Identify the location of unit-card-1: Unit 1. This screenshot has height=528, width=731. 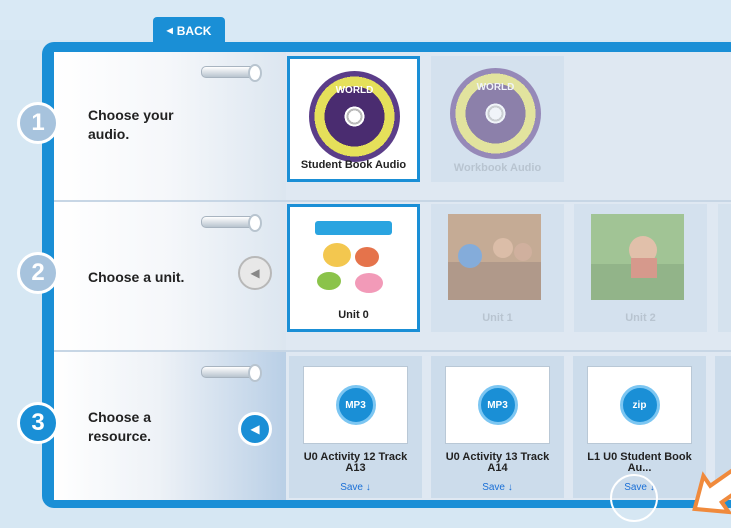
(497, 268).